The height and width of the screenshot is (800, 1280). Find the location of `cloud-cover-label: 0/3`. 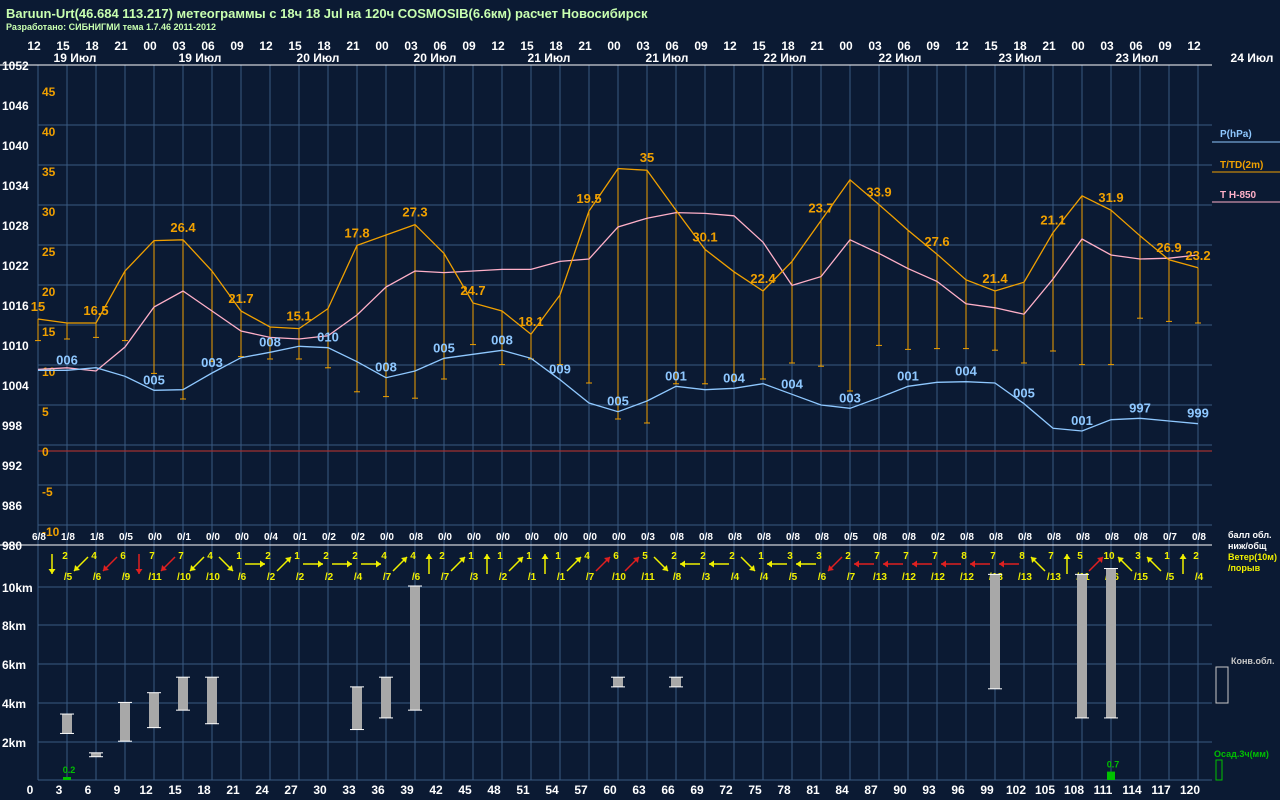

cloud-cover-label: 0/3 is located at coordinates (648, 537).